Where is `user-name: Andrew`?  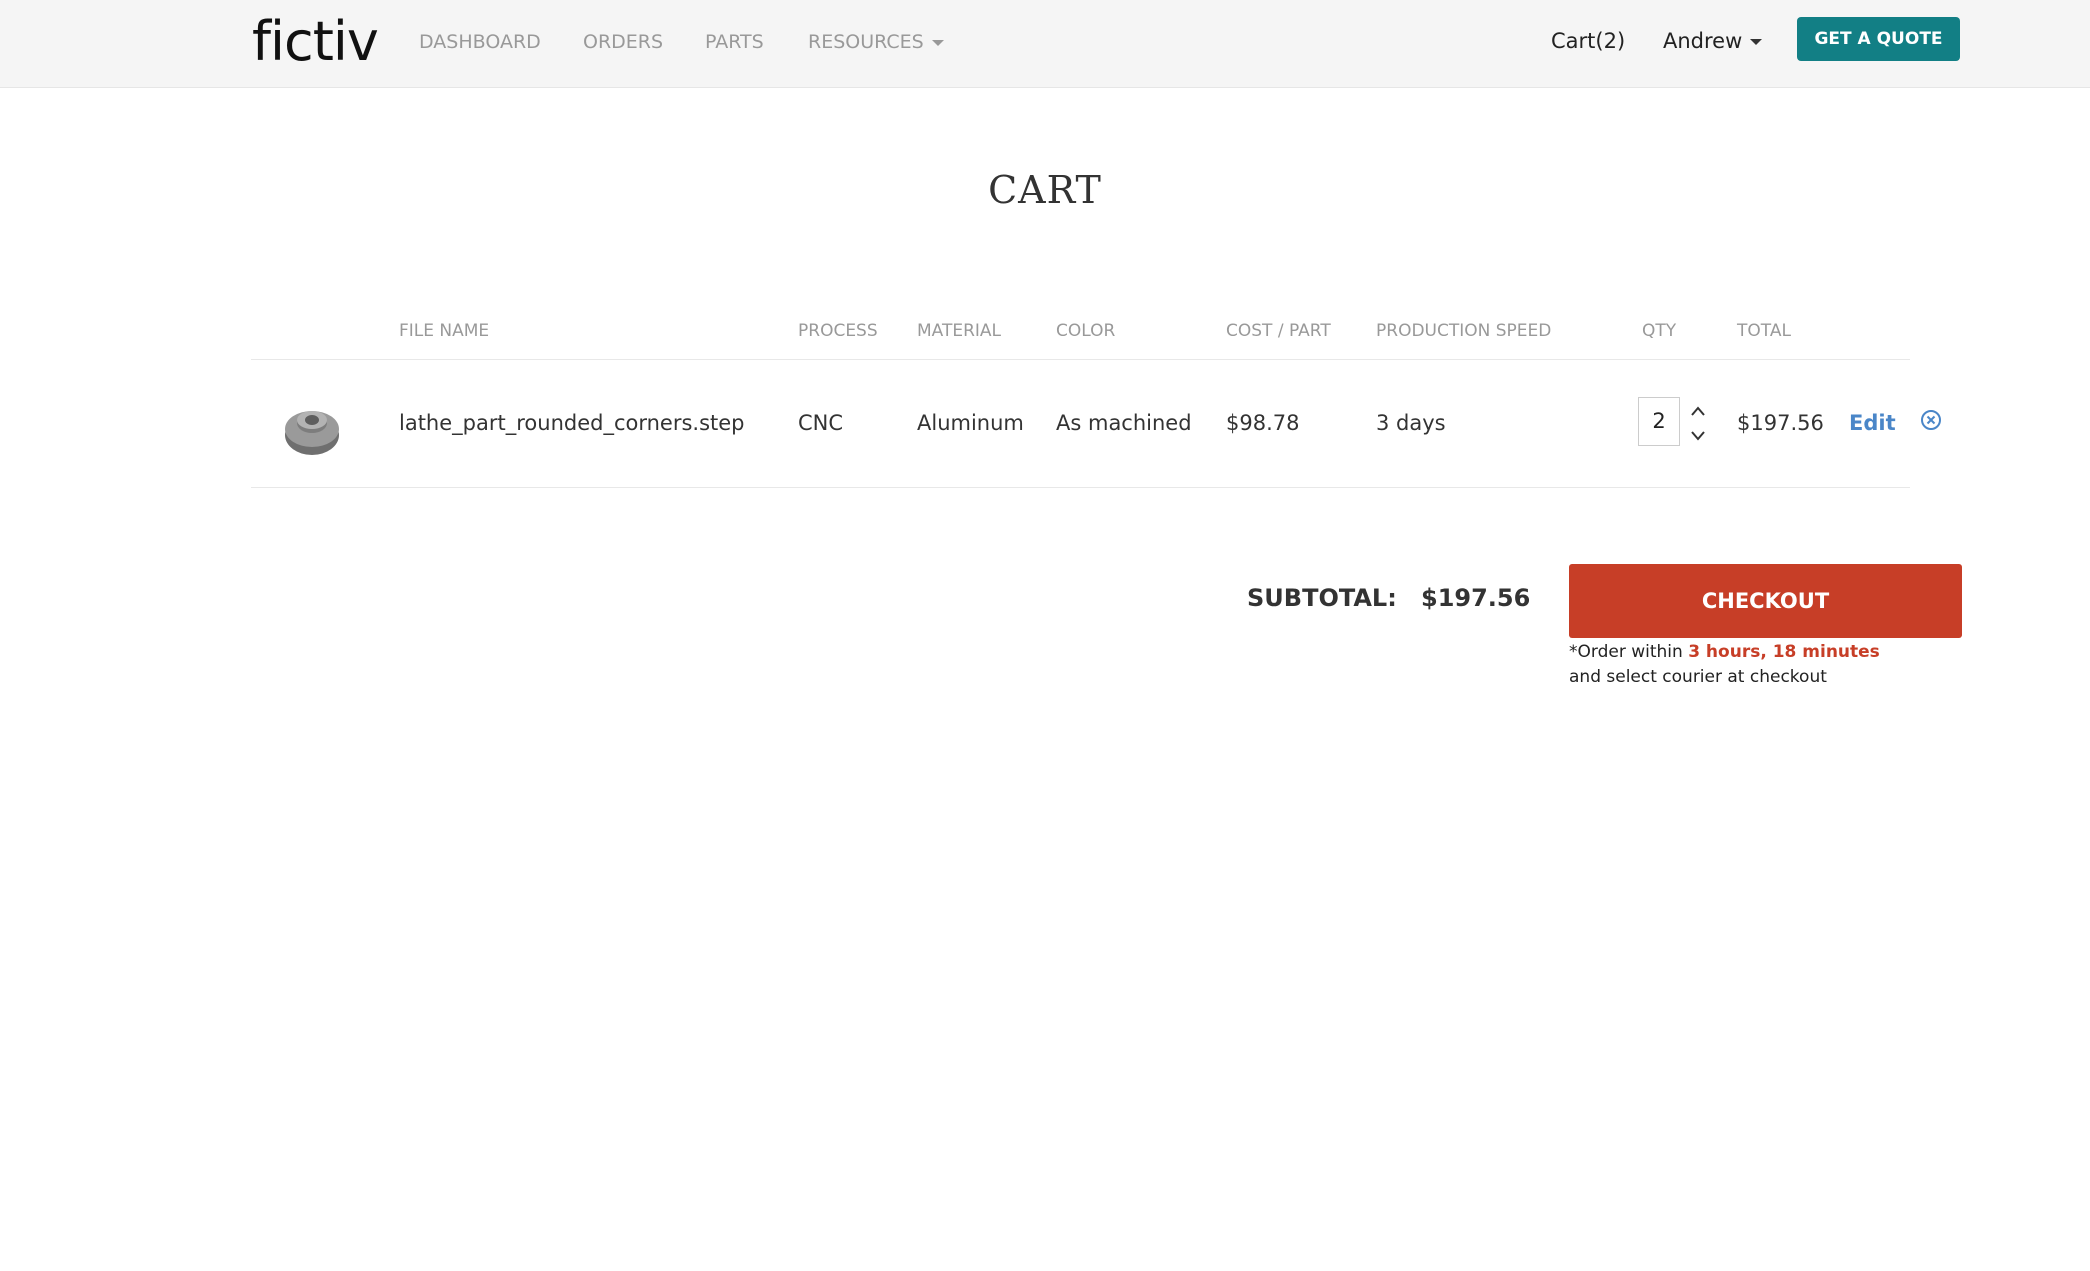 user-name: Andrew is located at coordinates (1703, 41).